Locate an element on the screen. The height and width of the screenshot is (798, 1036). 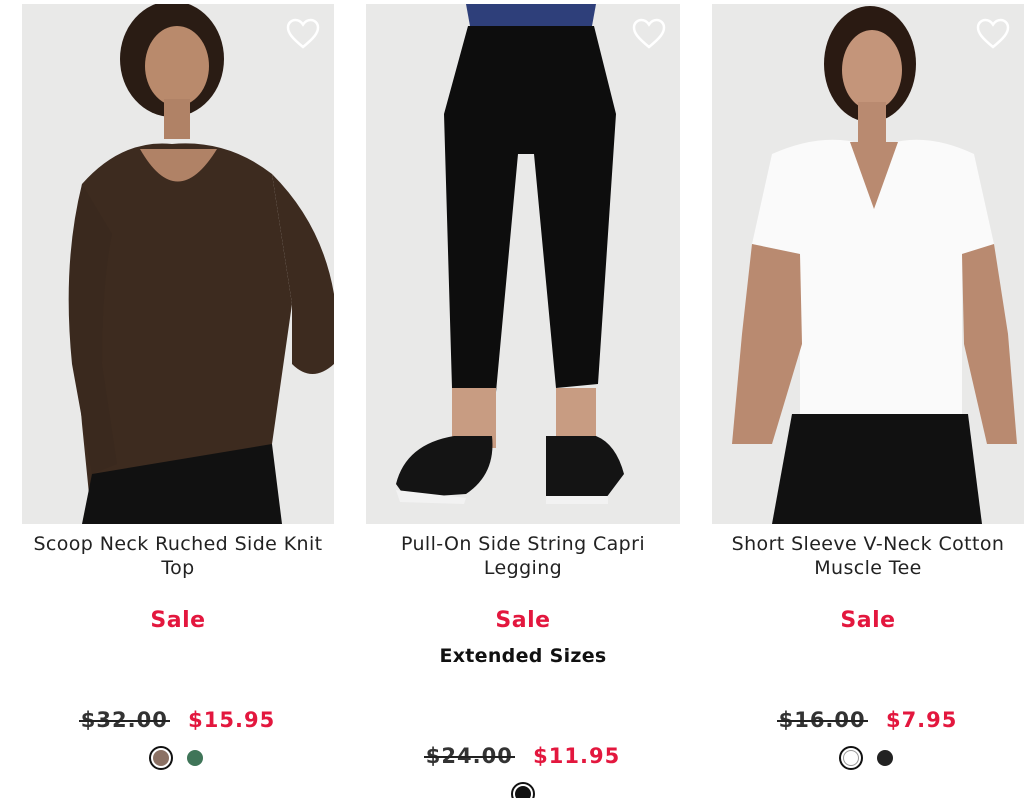
product-name: Scoop Neck Ruched Side Knit Top is located at coordinates (178, 556).